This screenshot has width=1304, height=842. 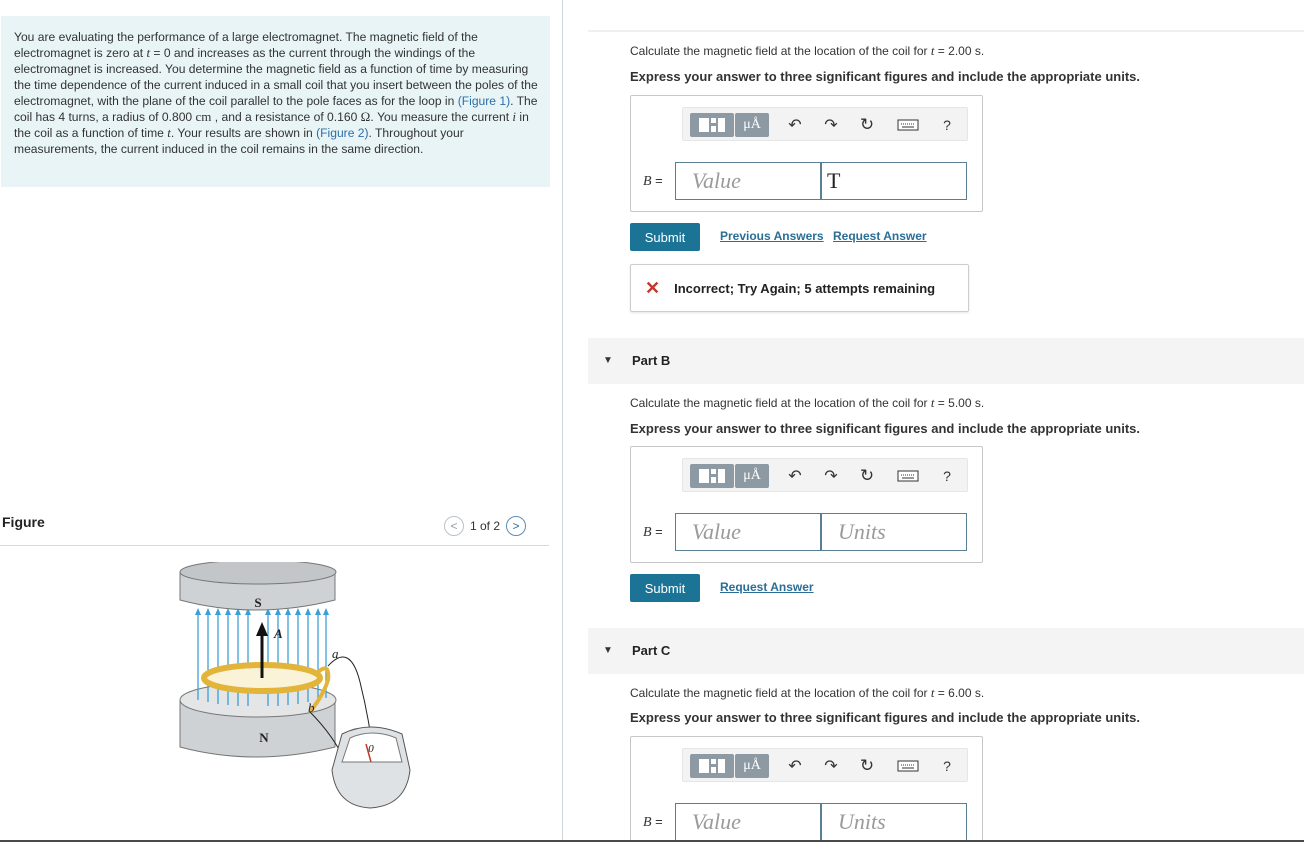 I want to click on problem-text: , and a resistance of 0.160, so click(x=286, y=117).